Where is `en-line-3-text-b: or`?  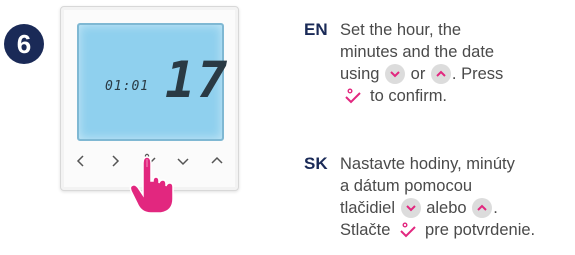
en-line-3-text-b: or is located at coordinates (418, 74).